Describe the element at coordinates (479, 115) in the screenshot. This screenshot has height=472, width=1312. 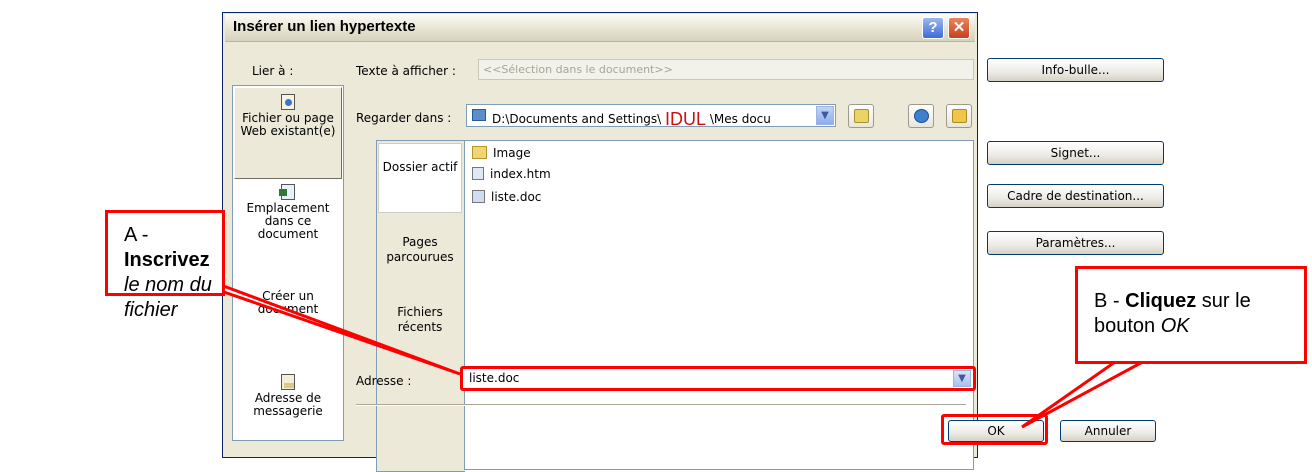
I see `drive-folder-icon` at that location.